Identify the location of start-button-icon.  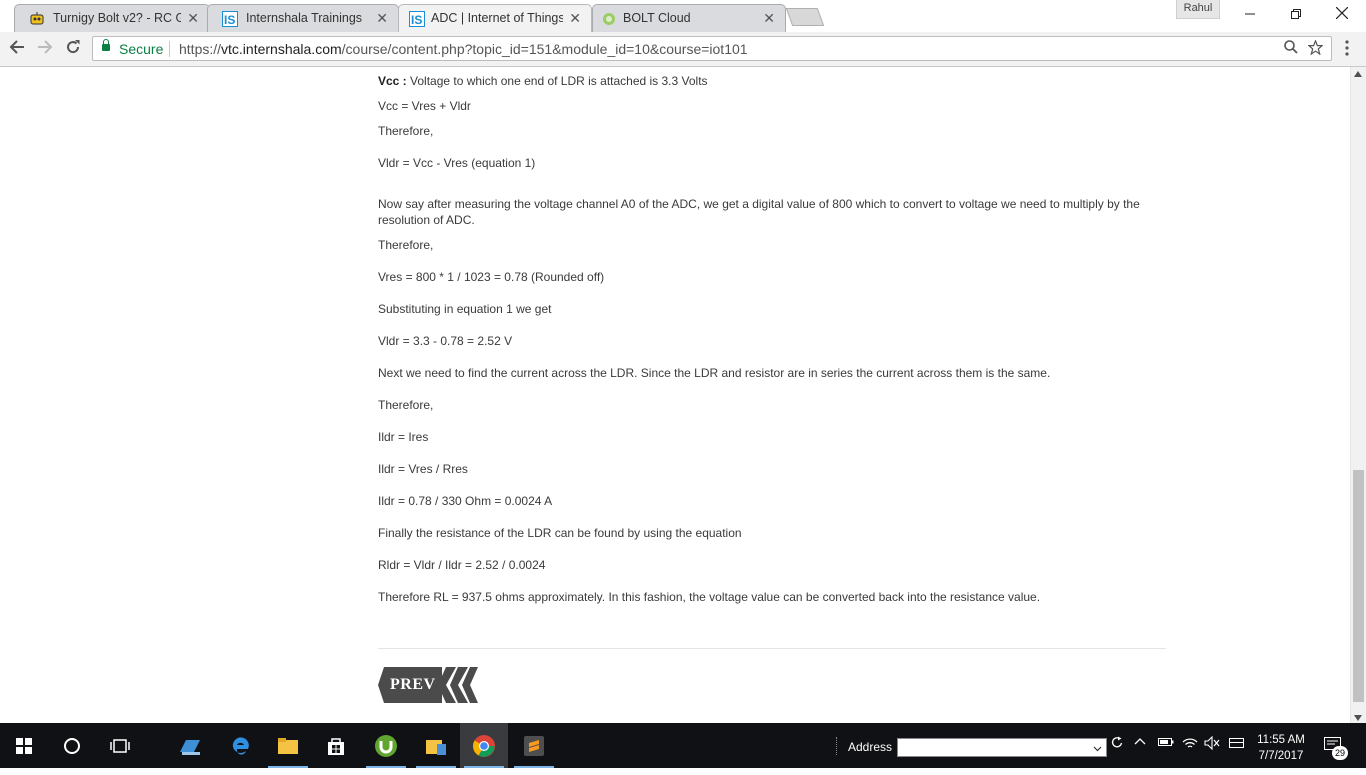
(24, 745).